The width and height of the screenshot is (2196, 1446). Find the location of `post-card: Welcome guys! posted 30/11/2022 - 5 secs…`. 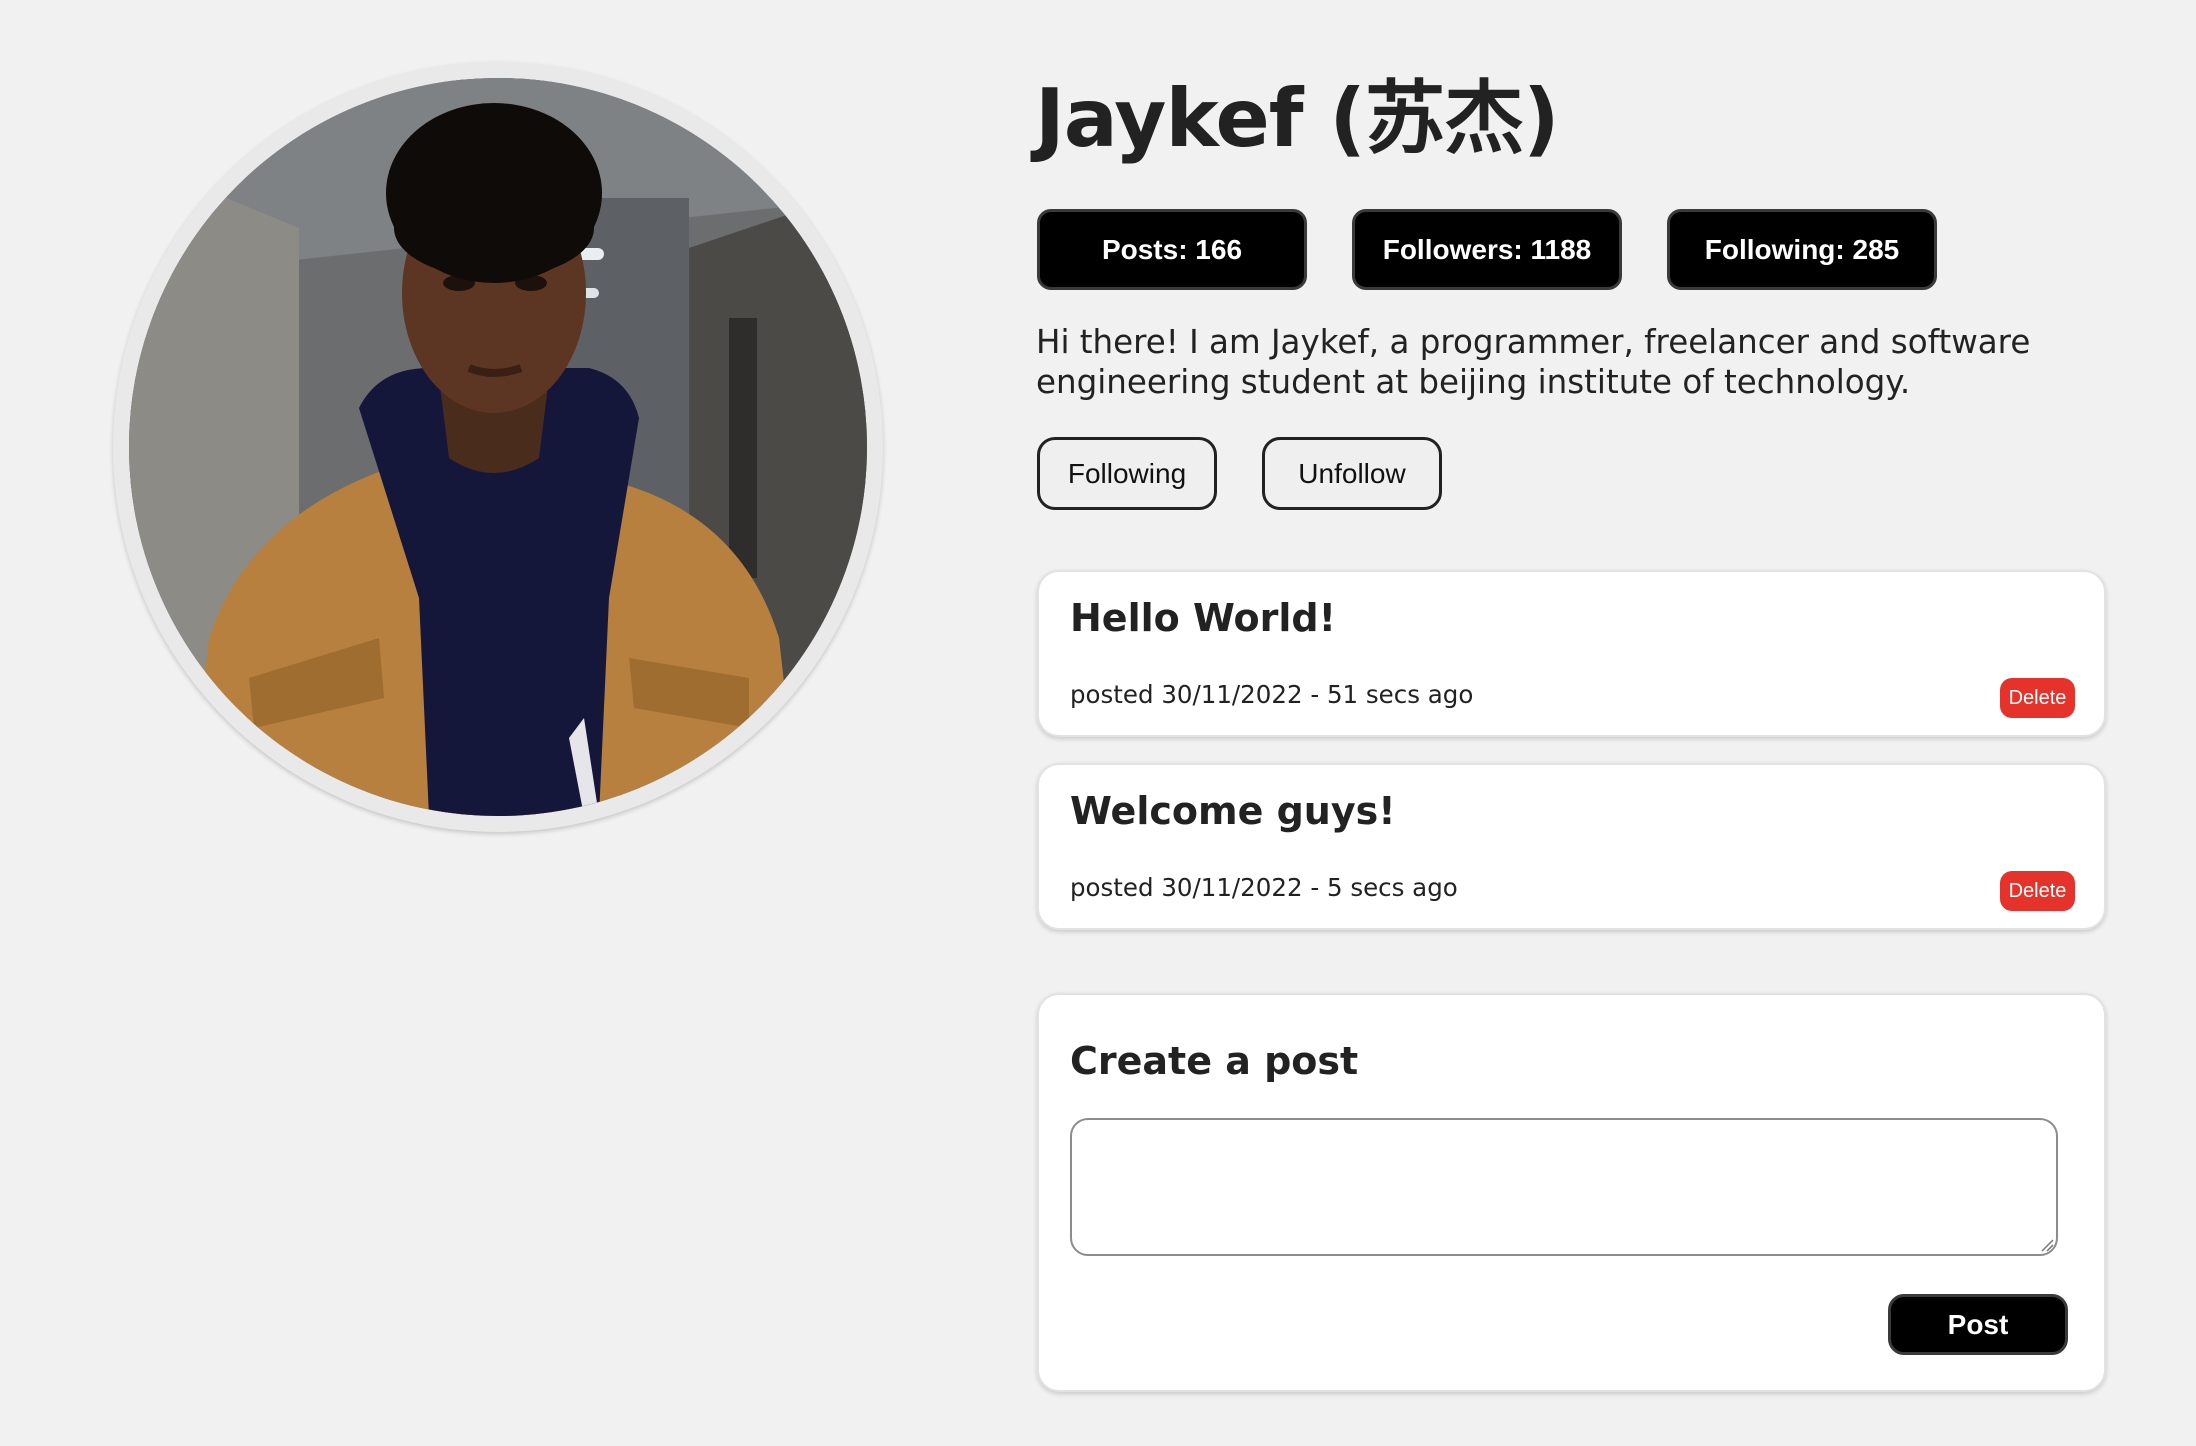

post-card: Welcome guys! posted 30/11/2022 - 5 secs… is located at coordinates (1571, 846).